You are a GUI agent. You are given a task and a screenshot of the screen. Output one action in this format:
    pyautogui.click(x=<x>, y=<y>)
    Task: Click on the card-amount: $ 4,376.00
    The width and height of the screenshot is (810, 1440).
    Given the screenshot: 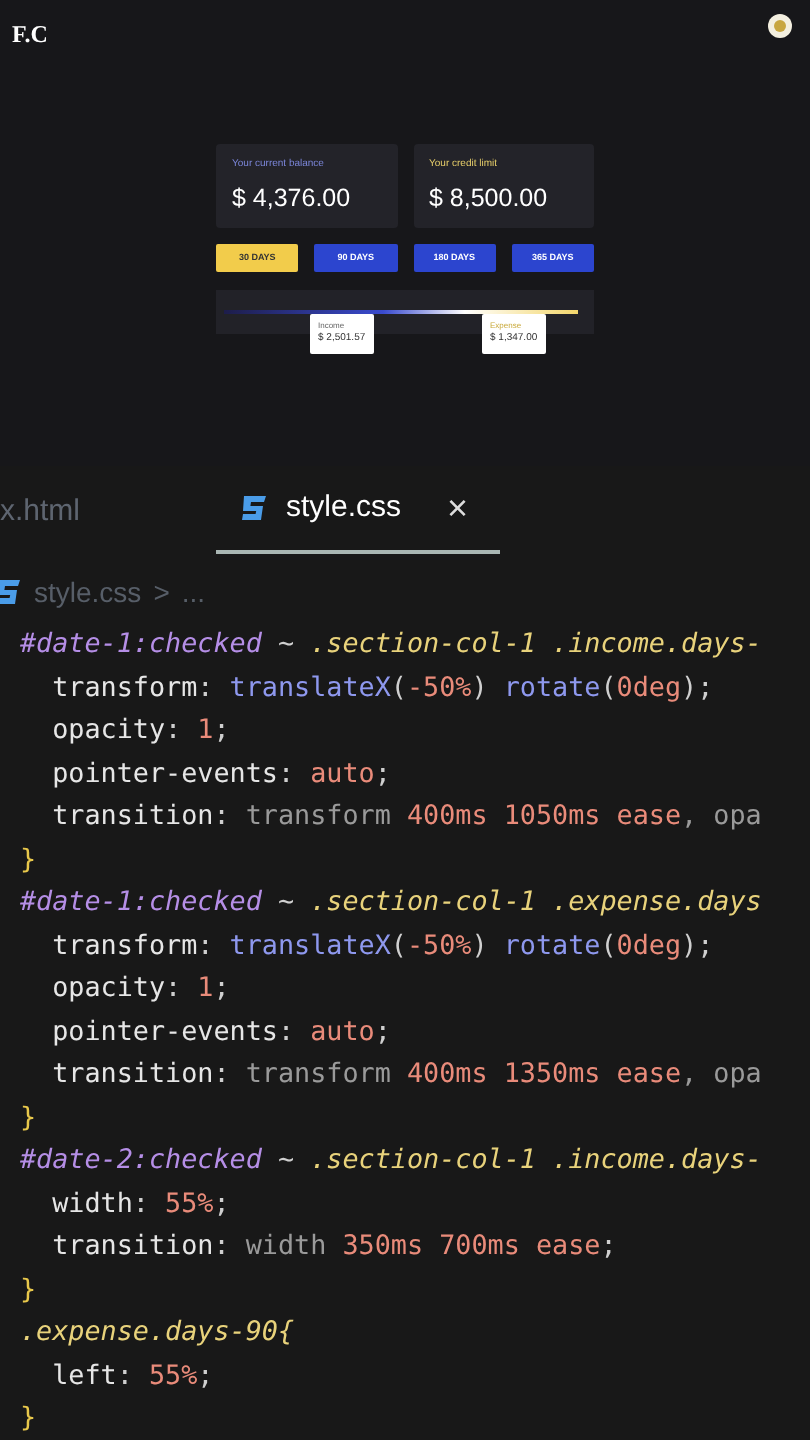 What is the action you would take?
    pyautogui.click(x=292, y=198)
    